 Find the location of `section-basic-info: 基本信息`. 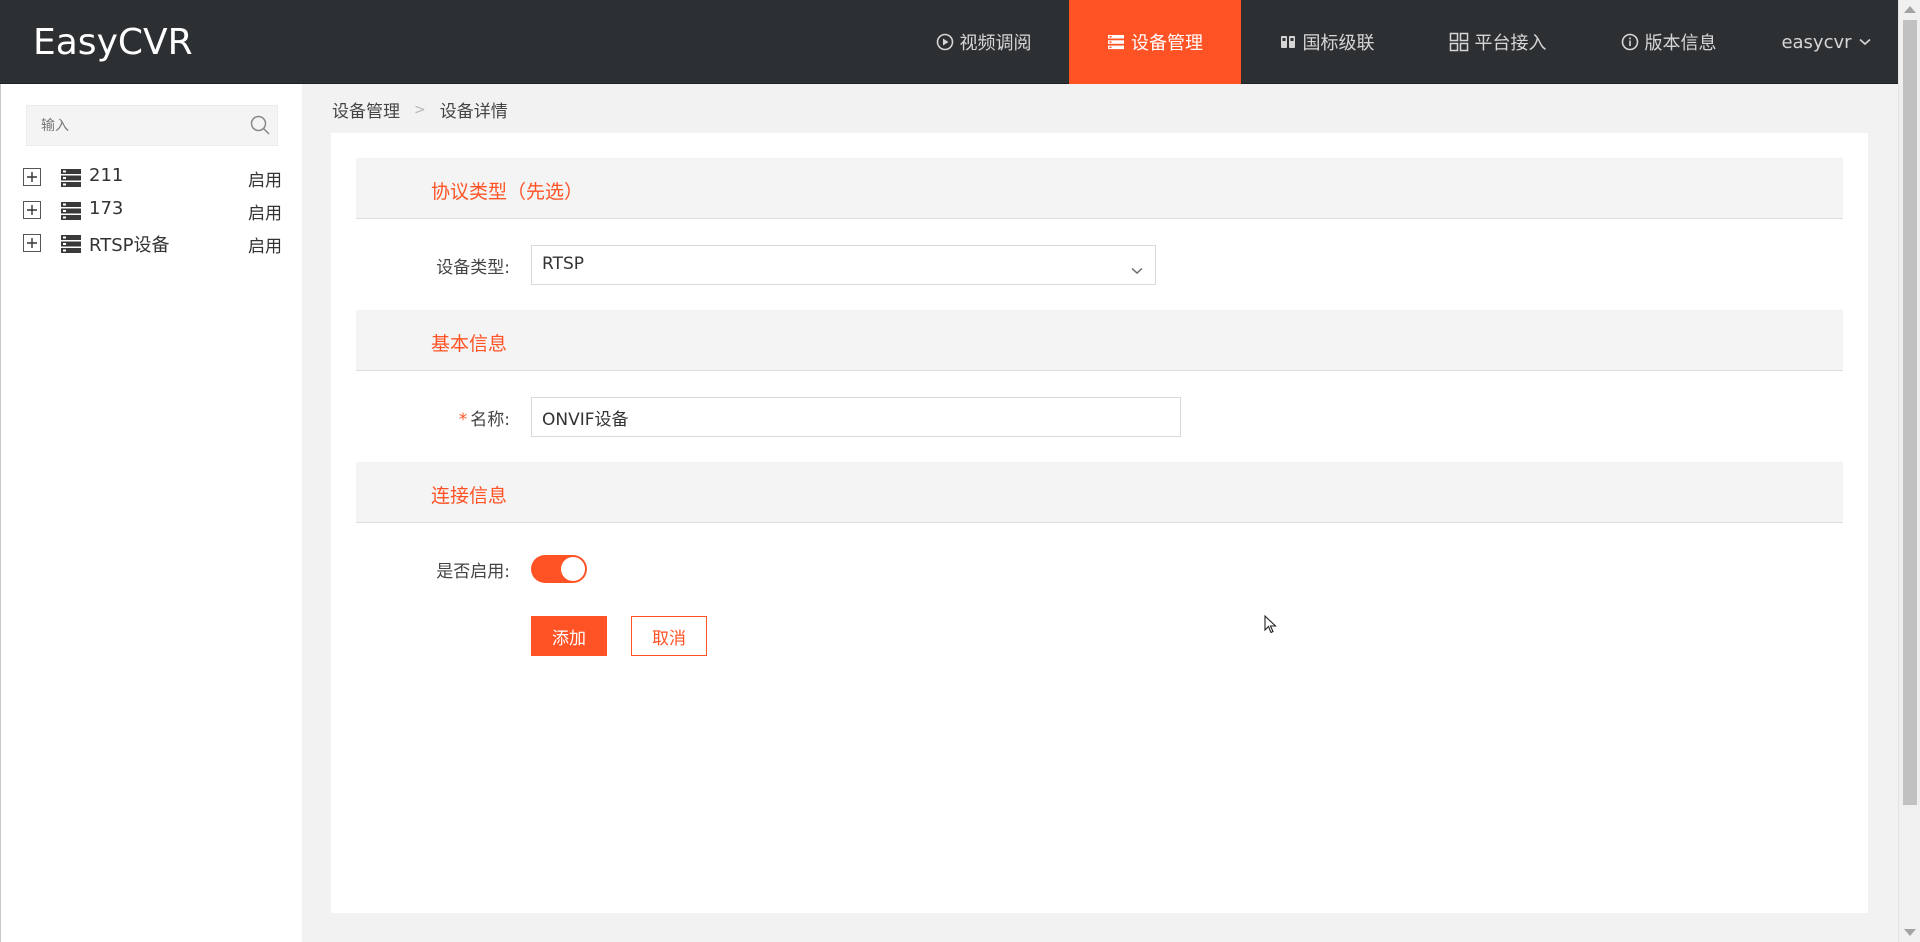

section-basic-info: 基本信息 is located at coordinates (1099, 340).